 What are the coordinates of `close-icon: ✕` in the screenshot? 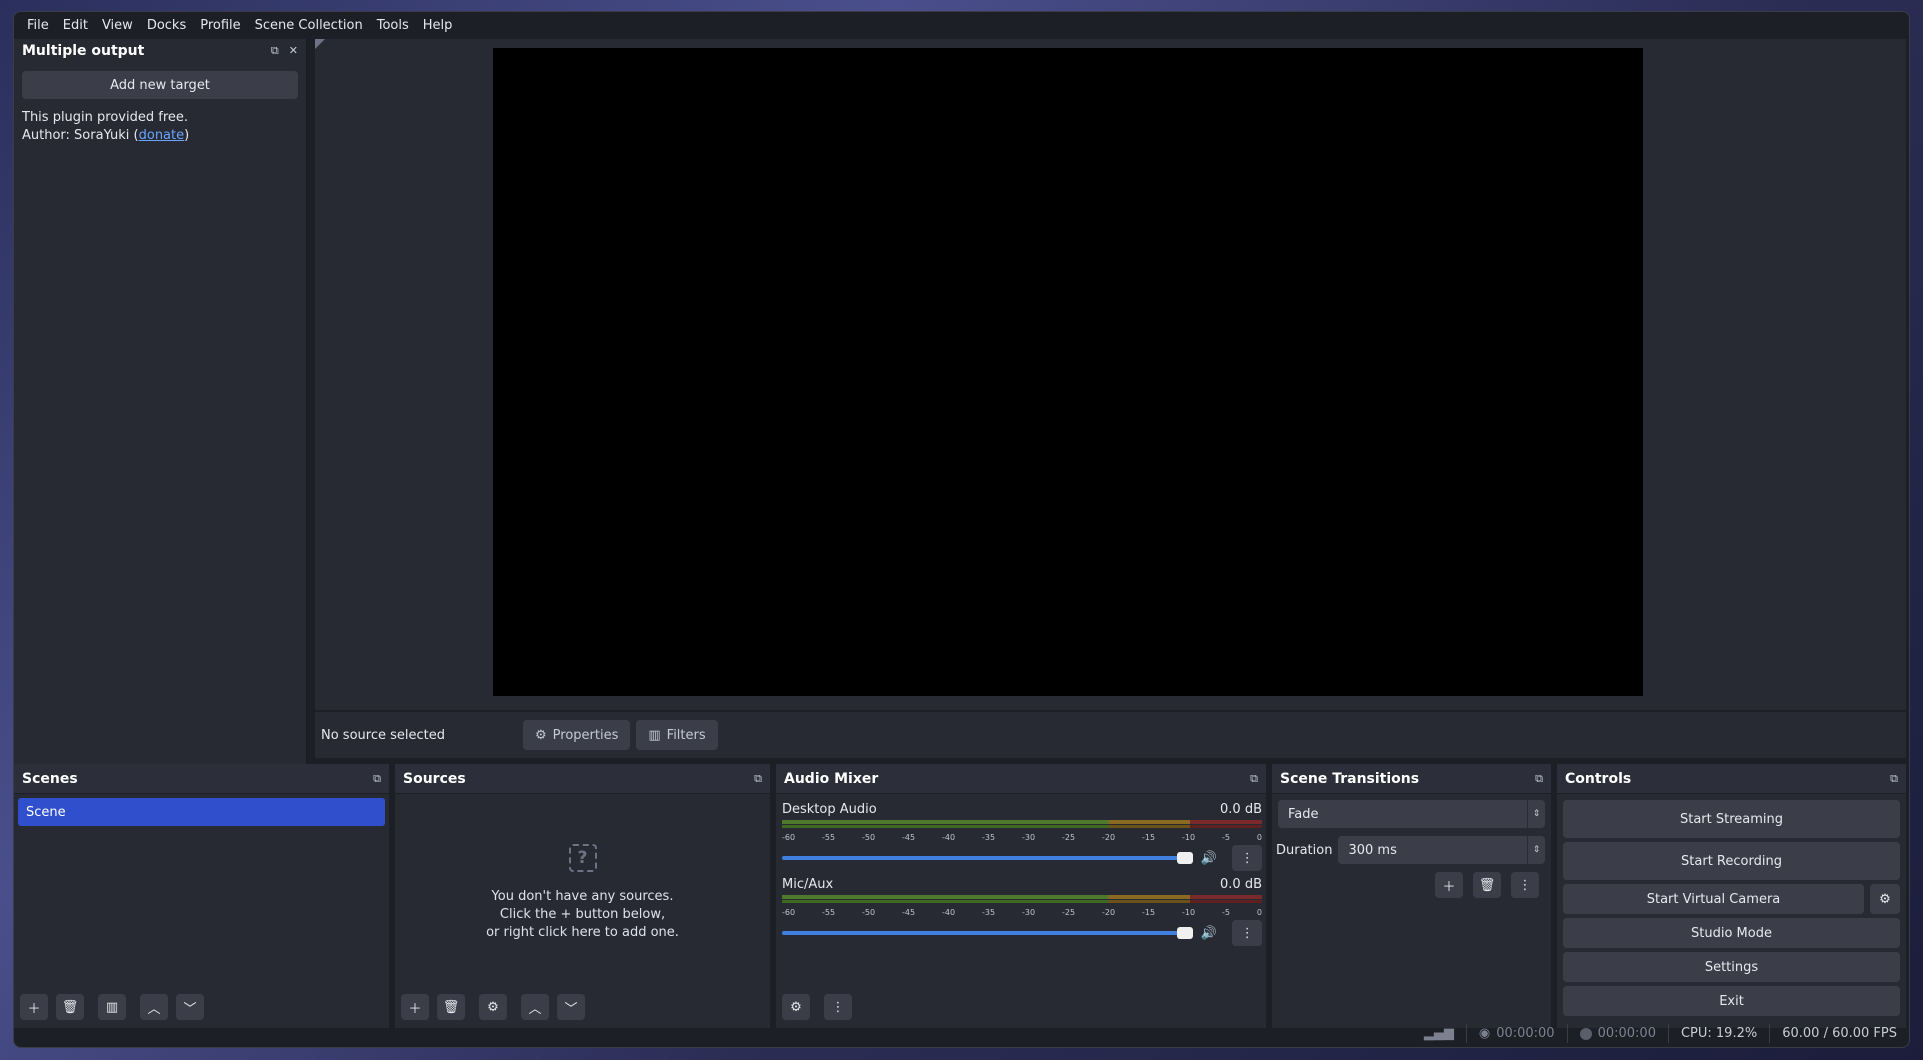 It's located at (293, 51).